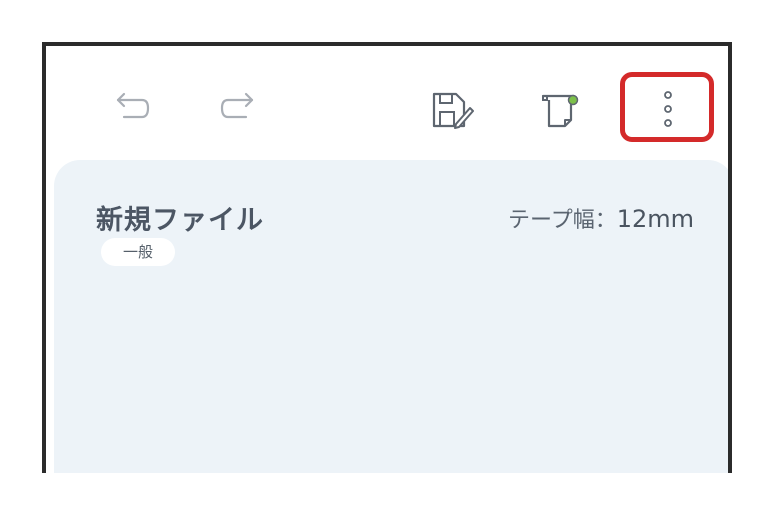  I want to click on file-name: 新規ファイル, so click(180, 217).